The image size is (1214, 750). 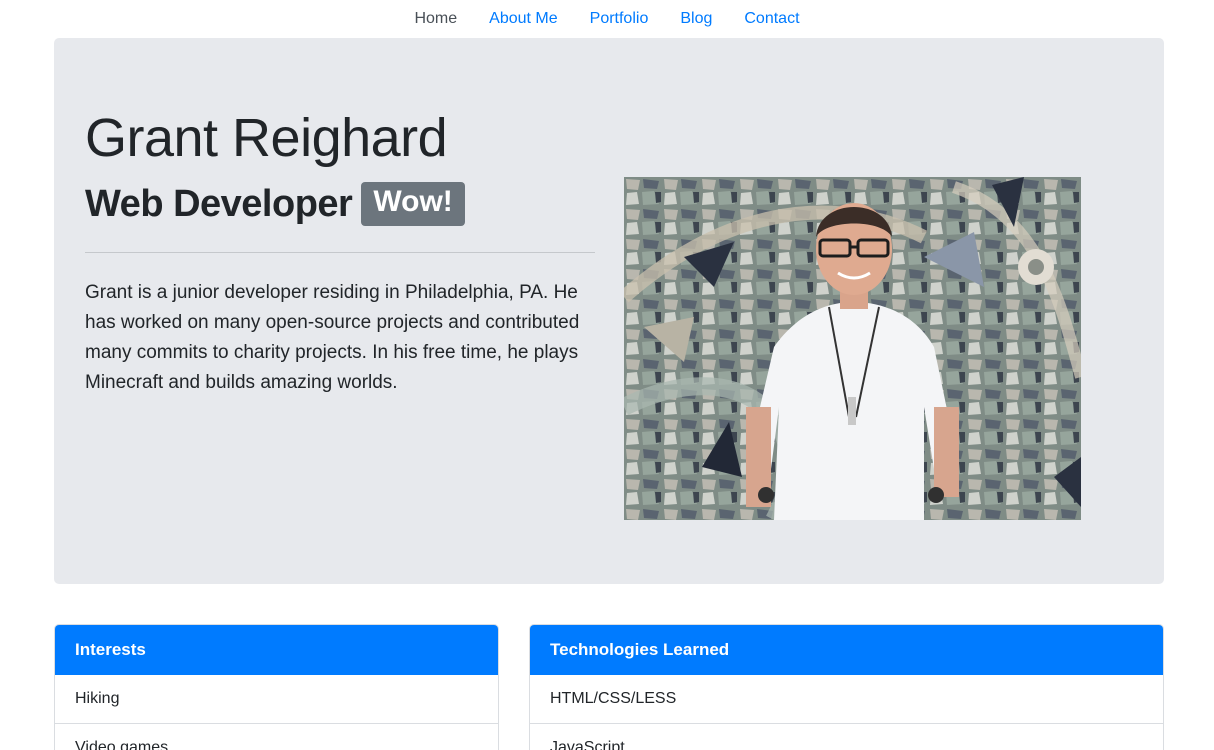 I want to click on interests-card: Interests Hiking Video games, so click(x=276, y=687).